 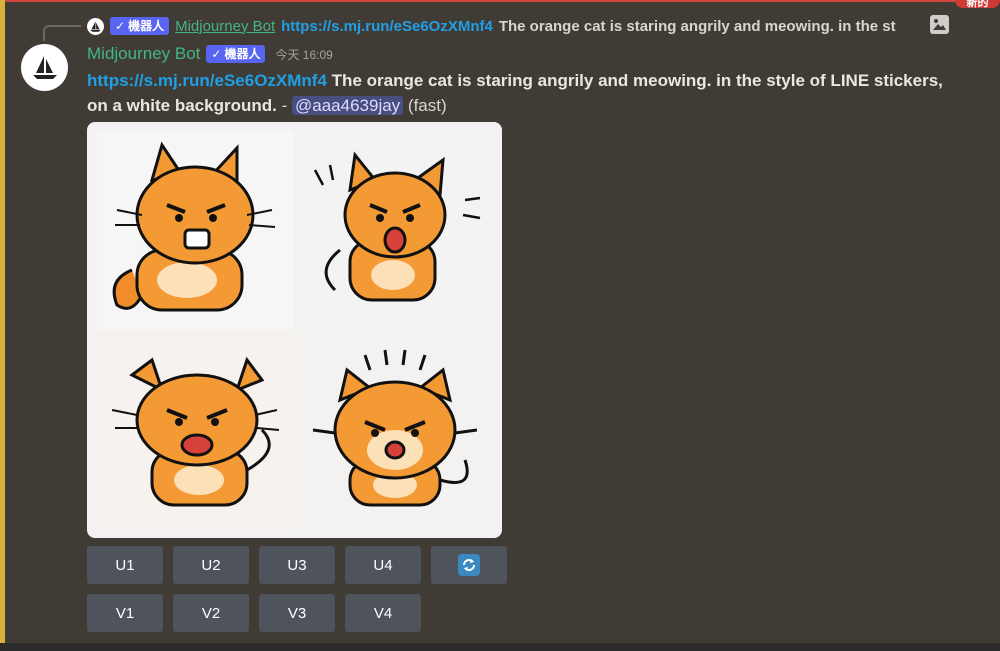 I want to click on mention-highlight-bar, so click(x=2, y=321).